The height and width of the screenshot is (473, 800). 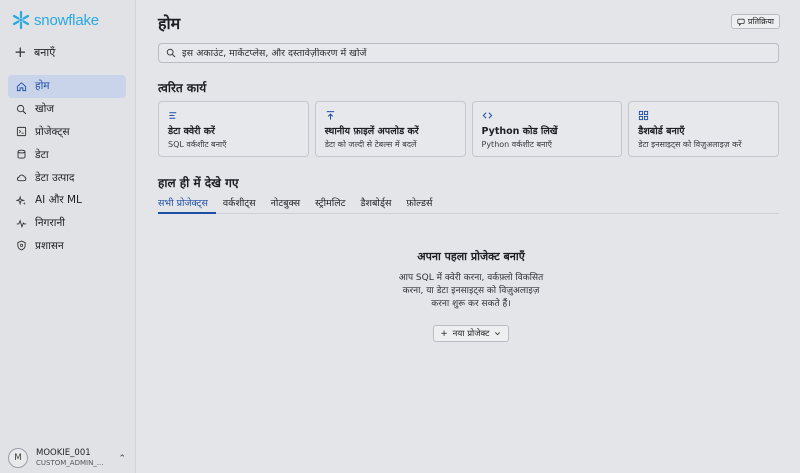 I want to click on sidebar-item-admin: प्रशासन, so click(x=67, y=246).